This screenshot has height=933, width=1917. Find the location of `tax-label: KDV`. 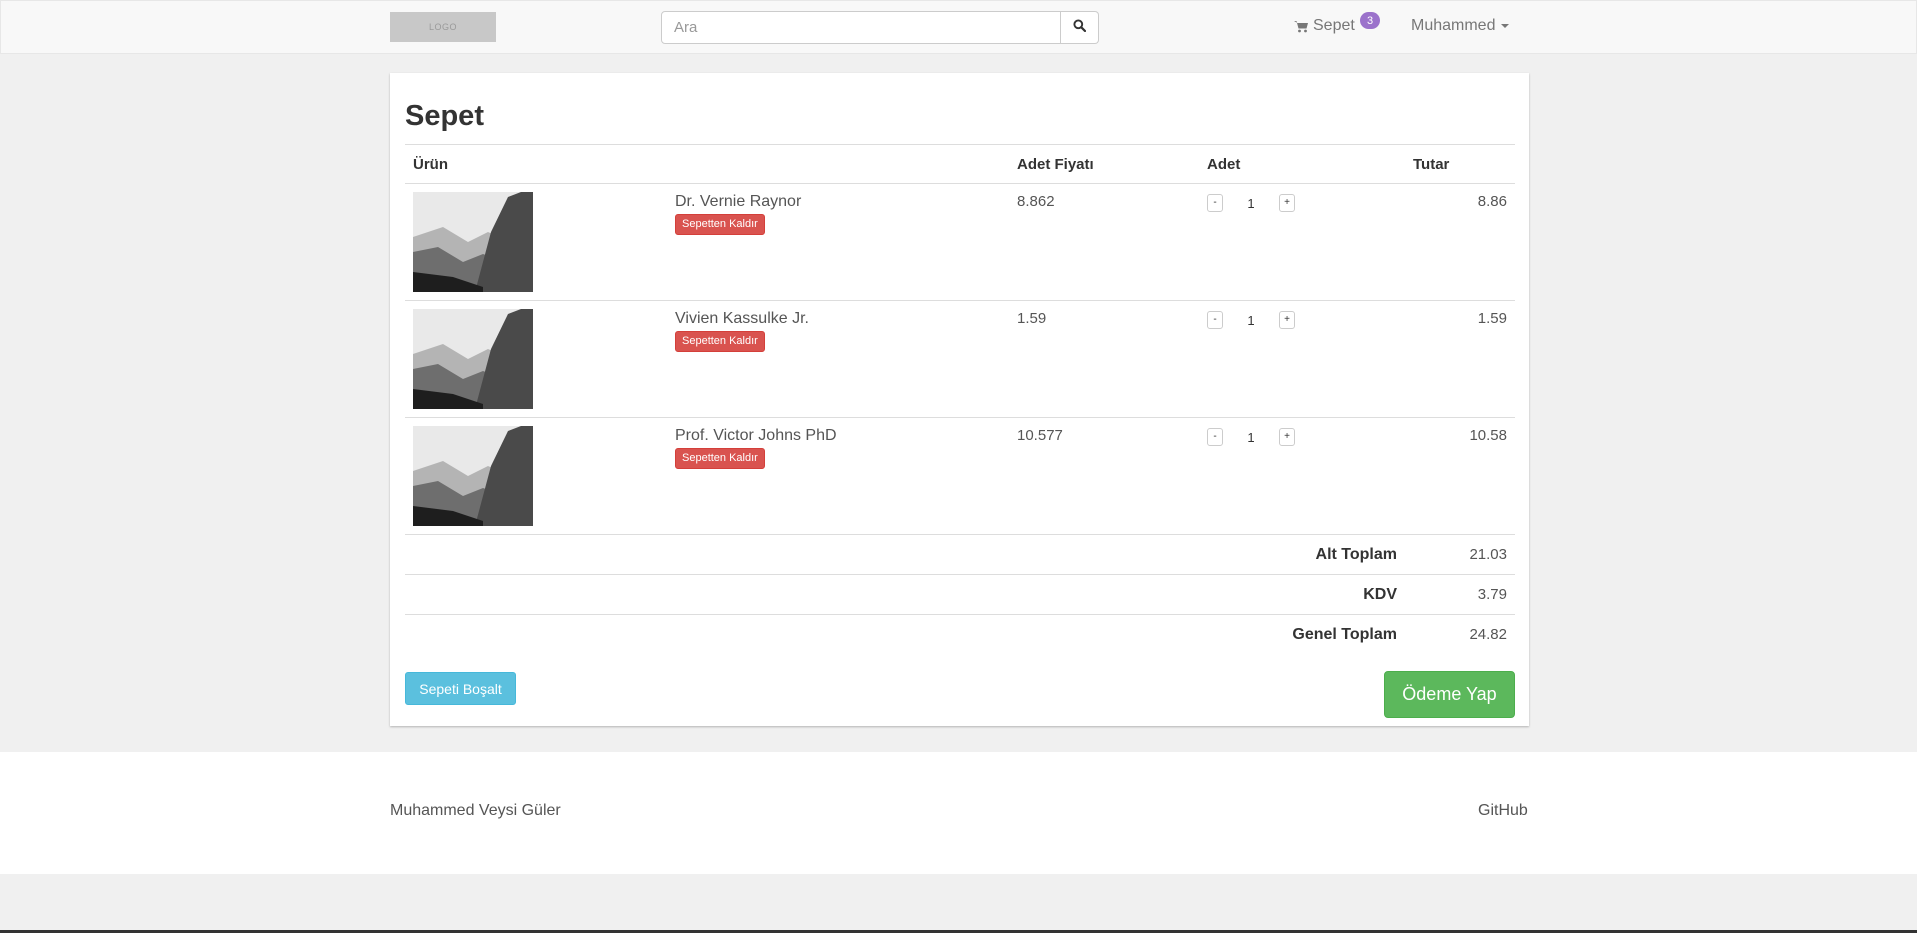

tax-label: KDV is located at coordinates (905, 594).